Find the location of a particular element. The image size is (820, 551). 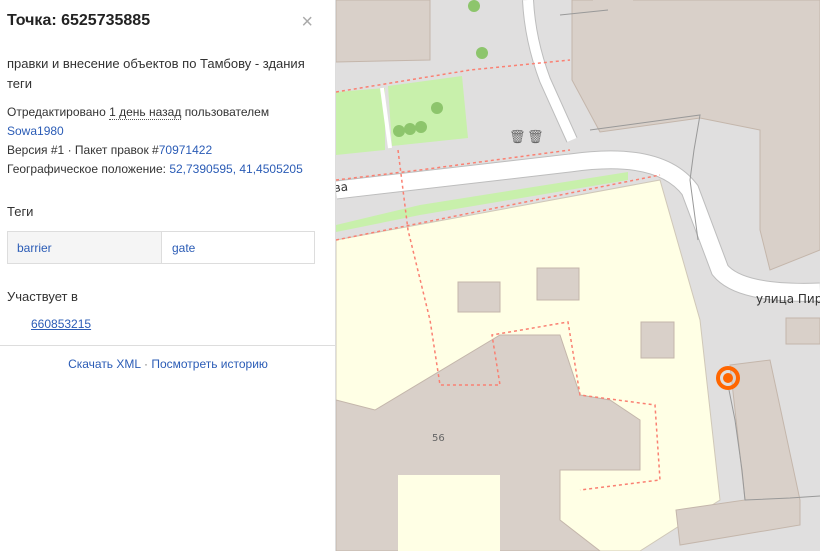

sidebar-footer: Скачать XML · Посмотреть историю is located at coordinates (168, 364).